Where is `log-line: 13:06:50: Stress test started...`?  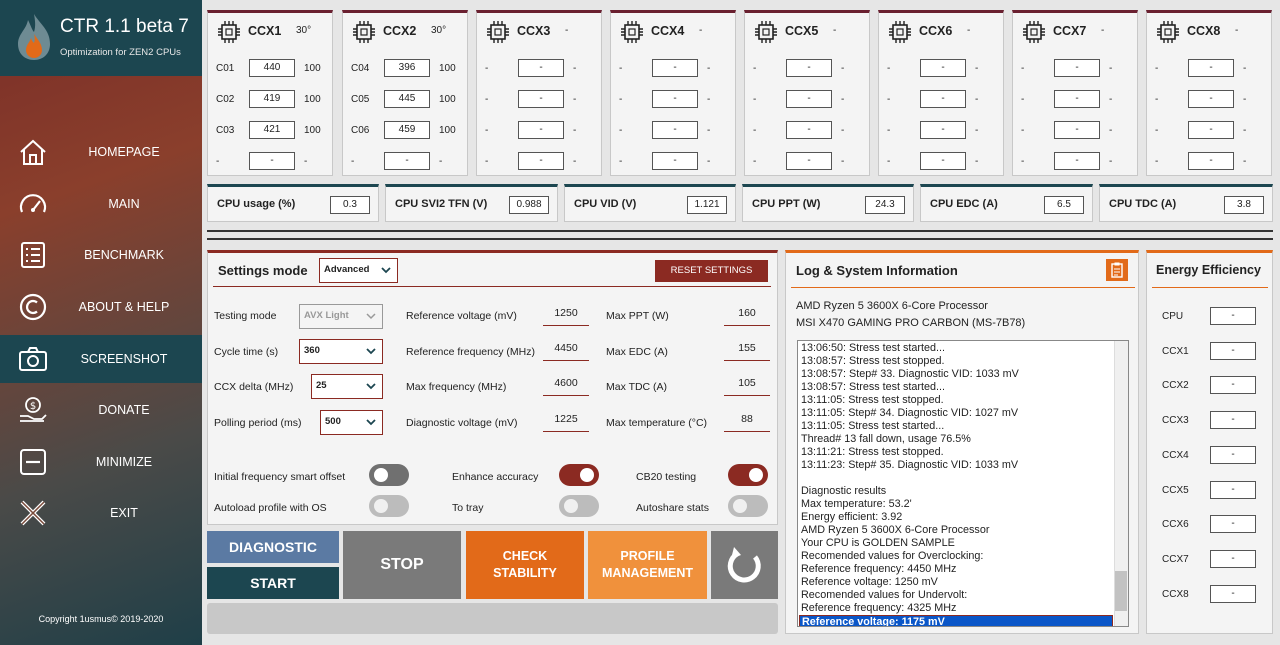 log-line: 13:06:50: Stress test started... is located at coordinates (873, 348).